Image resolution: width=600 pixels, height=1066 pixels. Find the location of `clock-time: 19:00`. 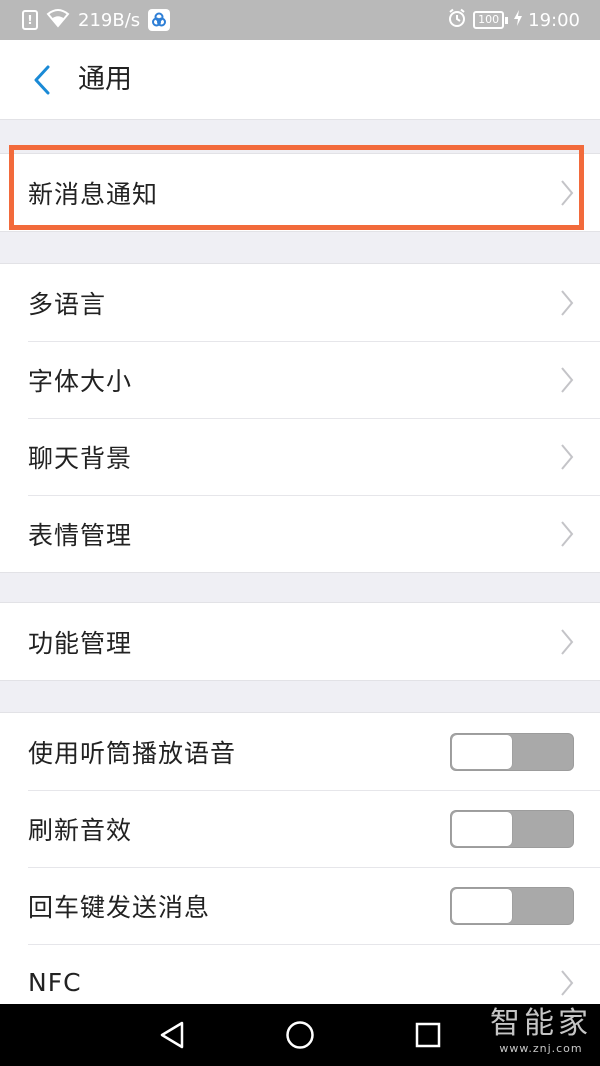

clock-time: 19:00 is located at coordinates (554, 20).